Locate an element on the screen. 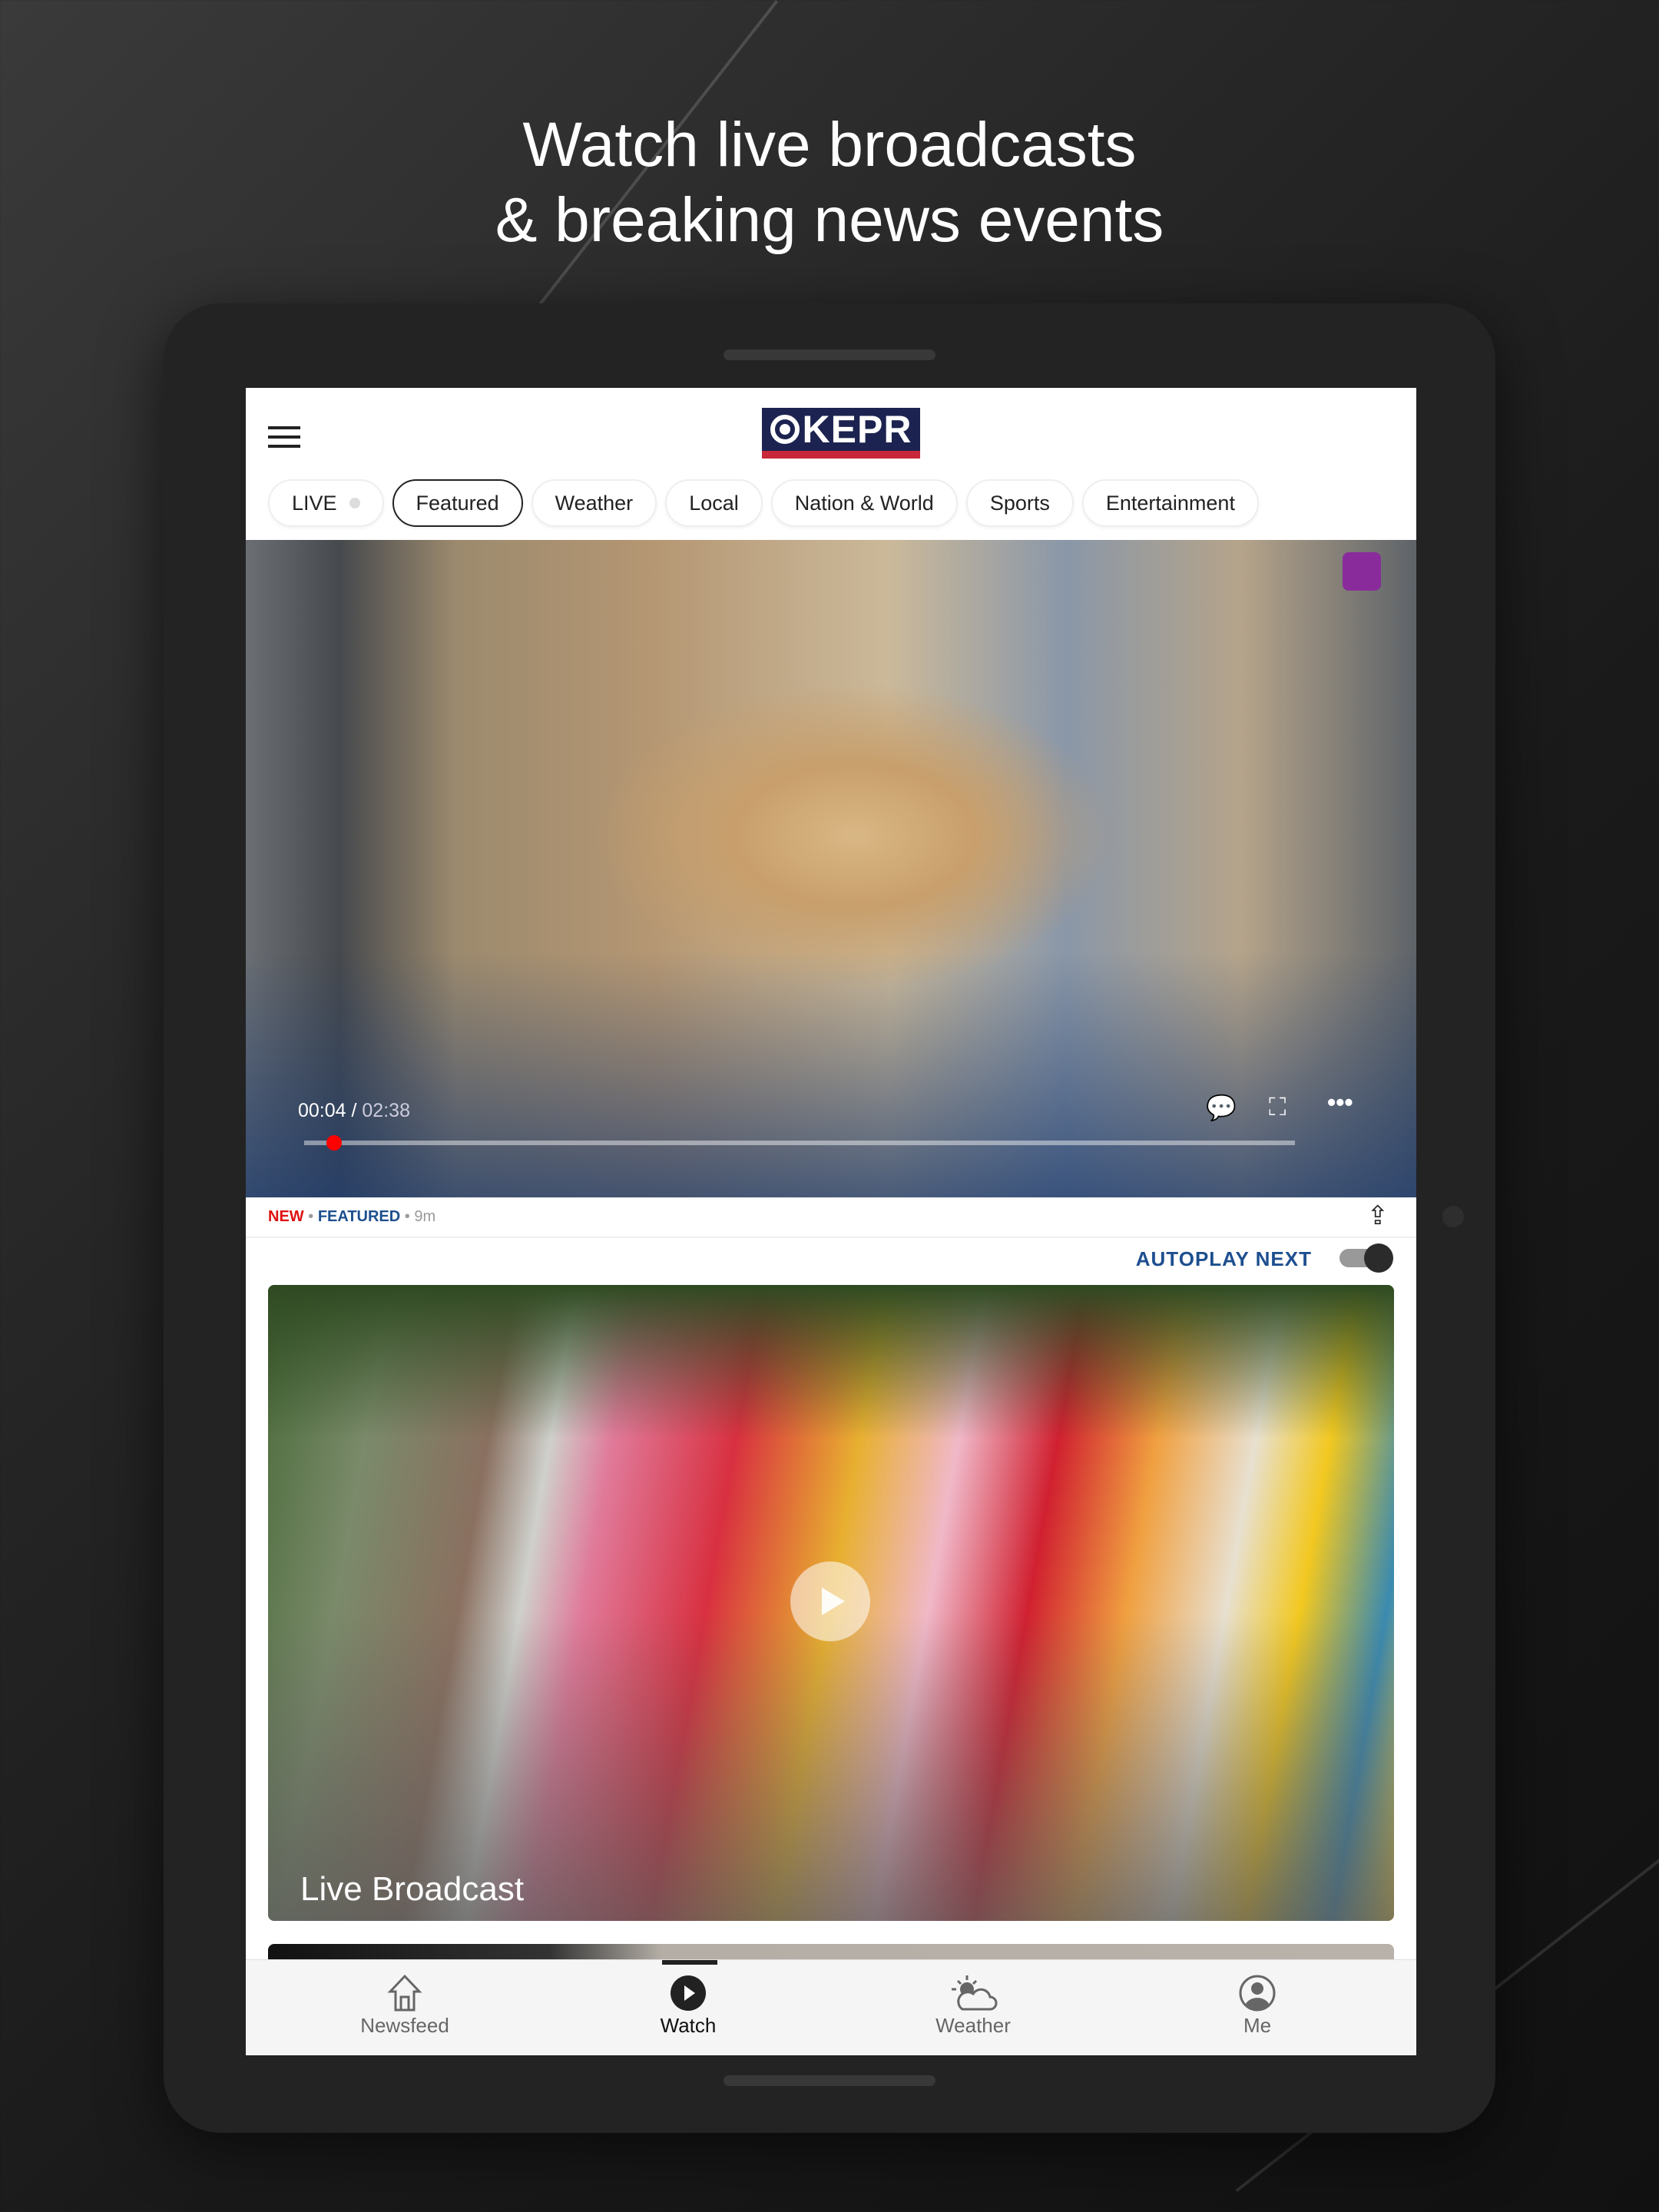  new-badge: NEW is located at coordinates (286, 1216).